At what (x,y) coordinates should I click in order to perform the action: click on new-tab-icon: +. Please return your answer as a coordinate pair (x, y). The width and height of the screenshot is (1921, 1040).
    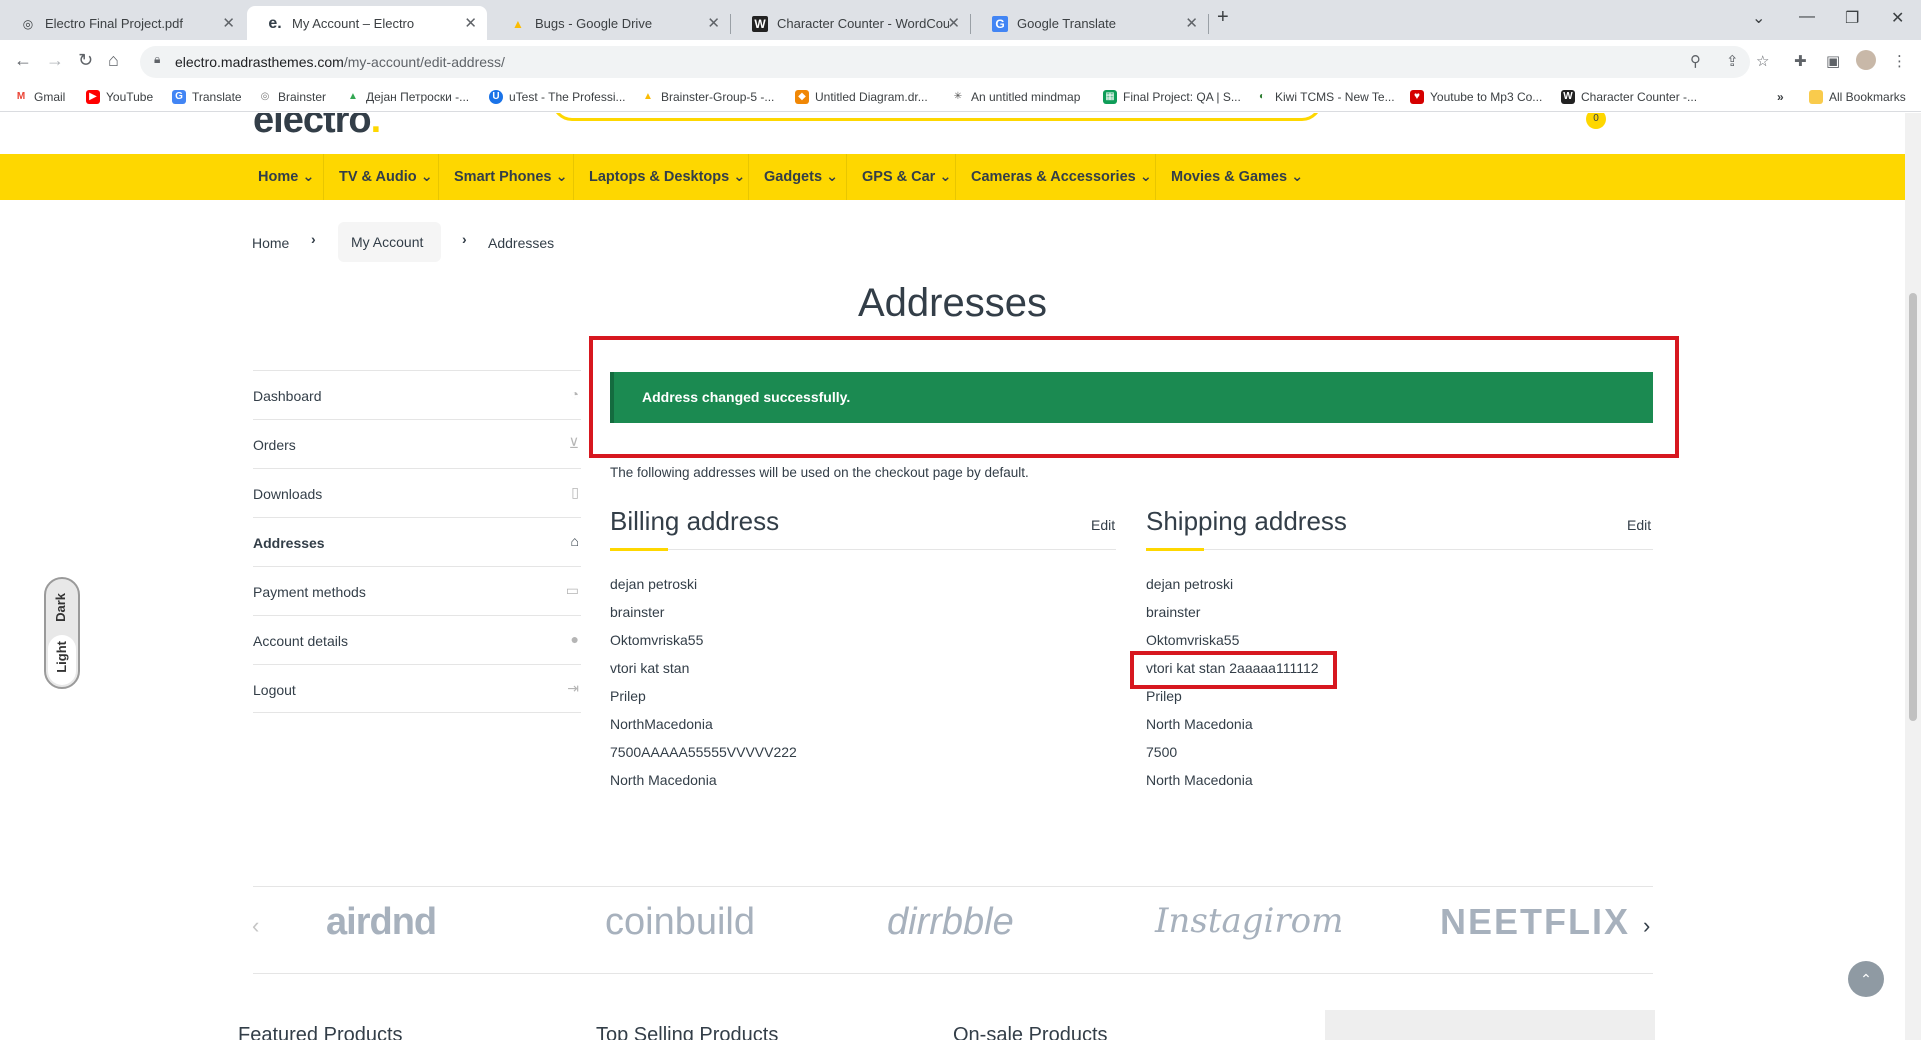
    Looking at the image, I should click on (1223, 17).